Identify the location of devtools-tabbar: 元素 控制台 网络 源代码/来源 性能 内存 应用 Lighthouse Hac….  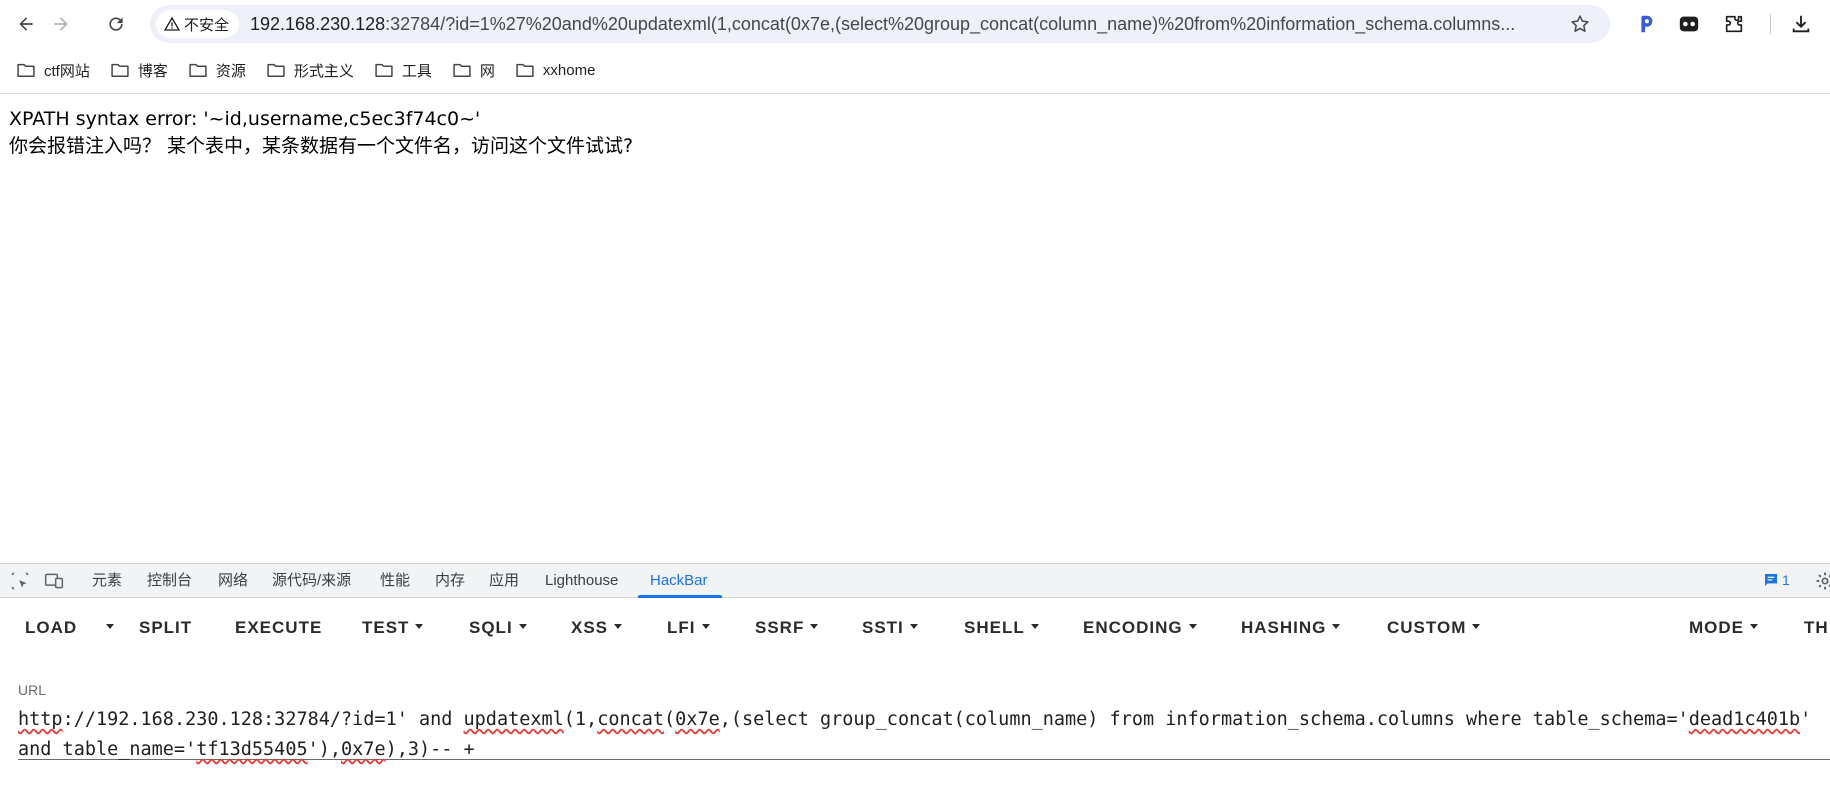
(915, 580).